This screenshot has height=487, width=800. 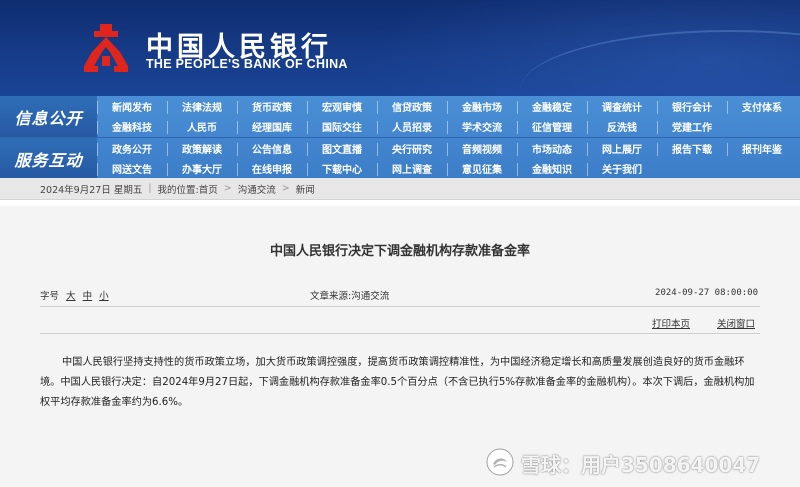 I want to click on nav-row: 网送文告 办事大厅 在线申报 下载中心 网上调查 意见征集 金融知识 关于我们, so click(x=448, y=168).